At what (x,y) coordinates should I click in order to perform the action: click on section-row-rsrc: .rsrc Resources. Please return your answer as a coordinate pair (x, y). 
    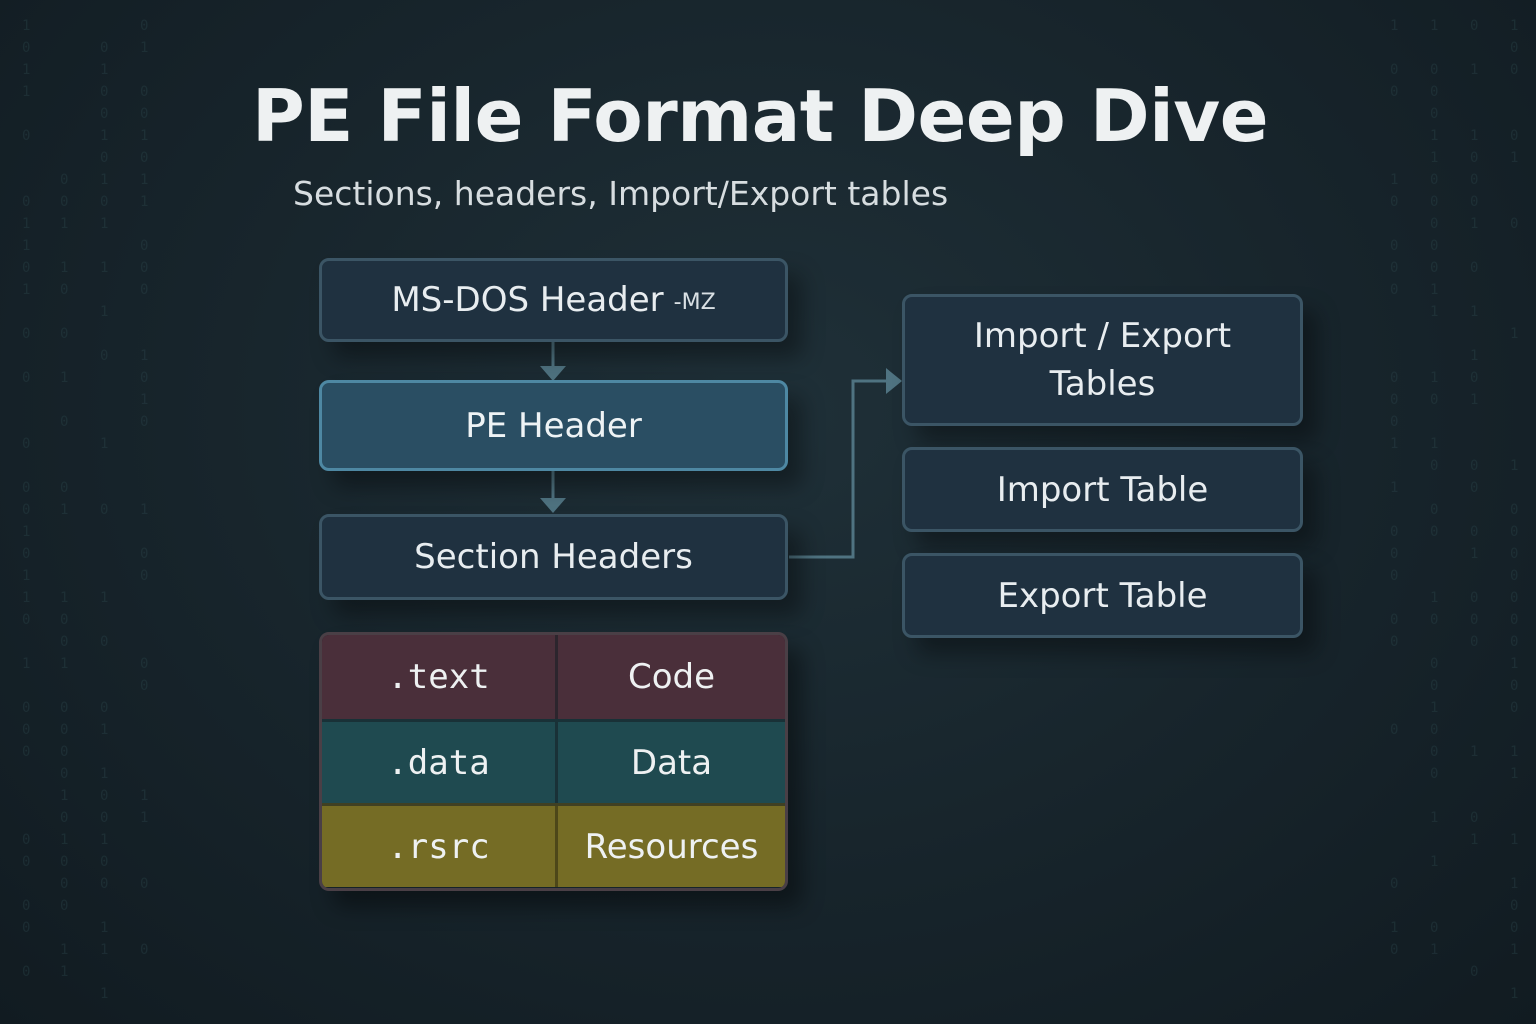
    Looking at the image, I should click on (553, 845).